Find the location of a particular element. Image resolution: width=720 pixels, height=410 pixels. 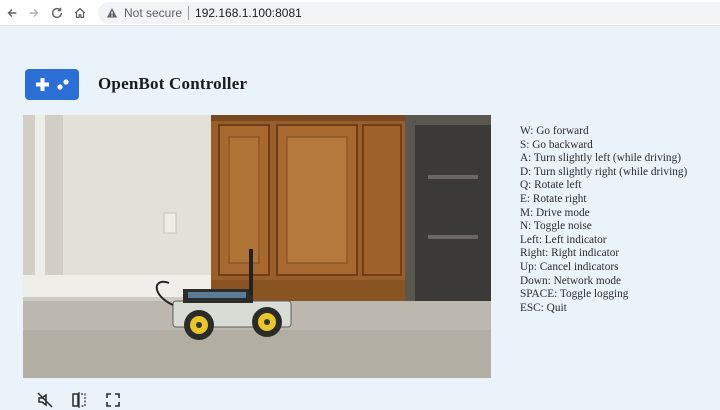

browser-toolbar: Not secure 192.168.1.100:8081 is located at coordinates (360, 13).